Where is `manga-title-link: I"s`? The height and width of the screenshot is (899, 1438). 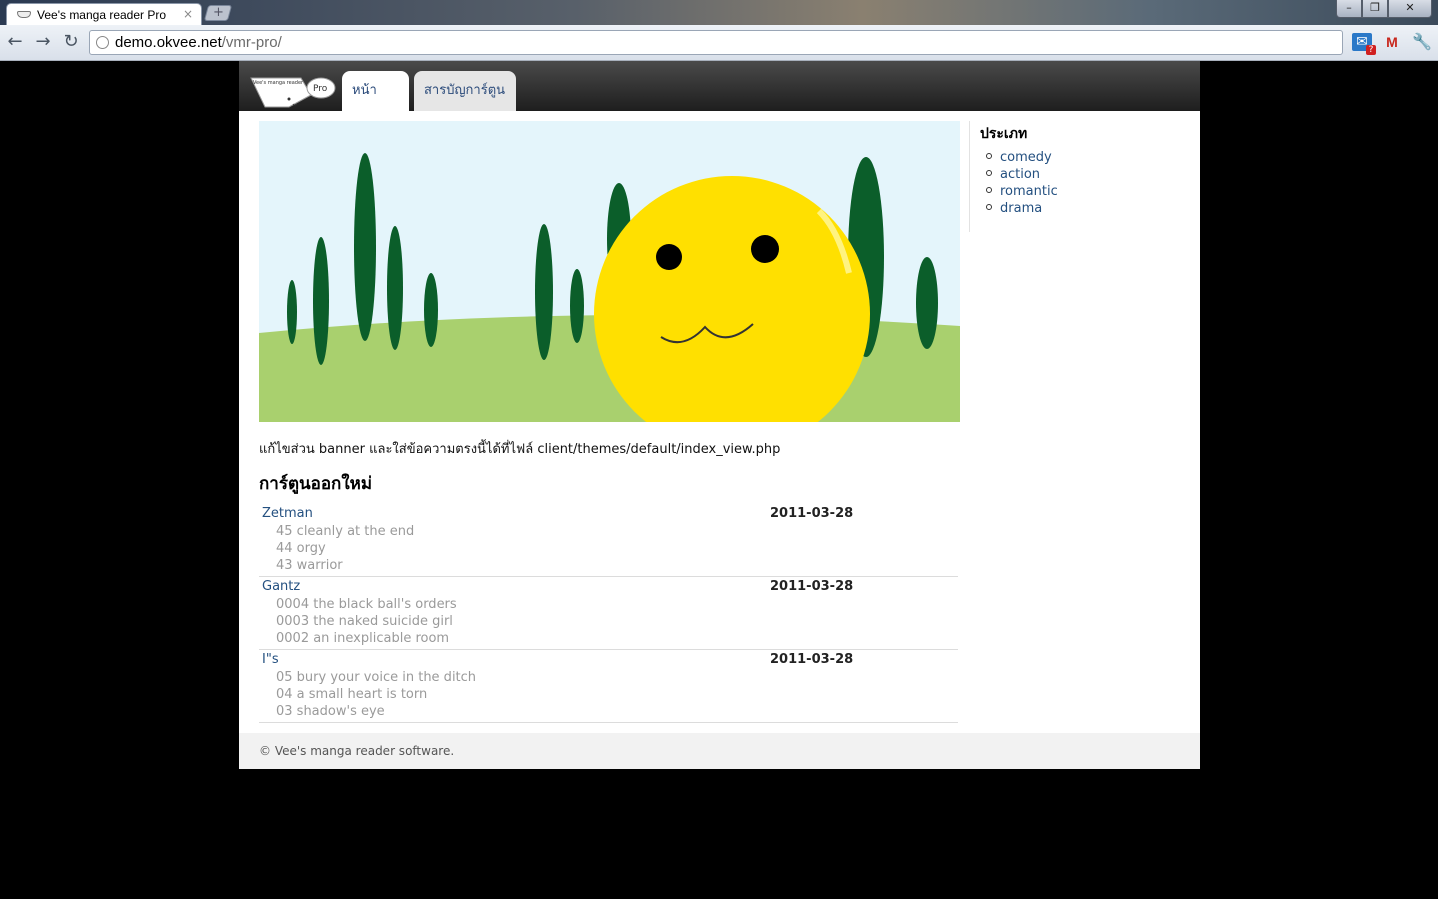 manga-title-link: I"s is located at coordinates (270, 659).